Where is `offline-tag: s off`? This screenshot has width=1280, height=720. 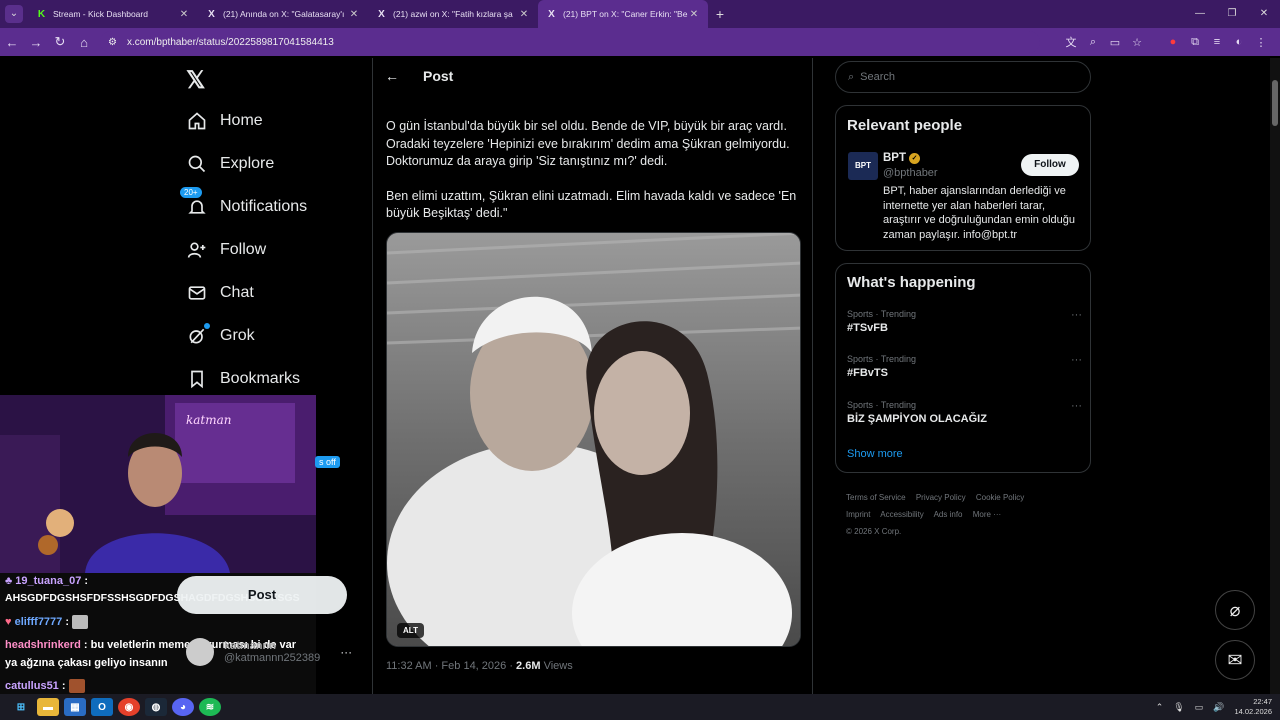 offline-tag: s off is located at coordinates (327, 462).